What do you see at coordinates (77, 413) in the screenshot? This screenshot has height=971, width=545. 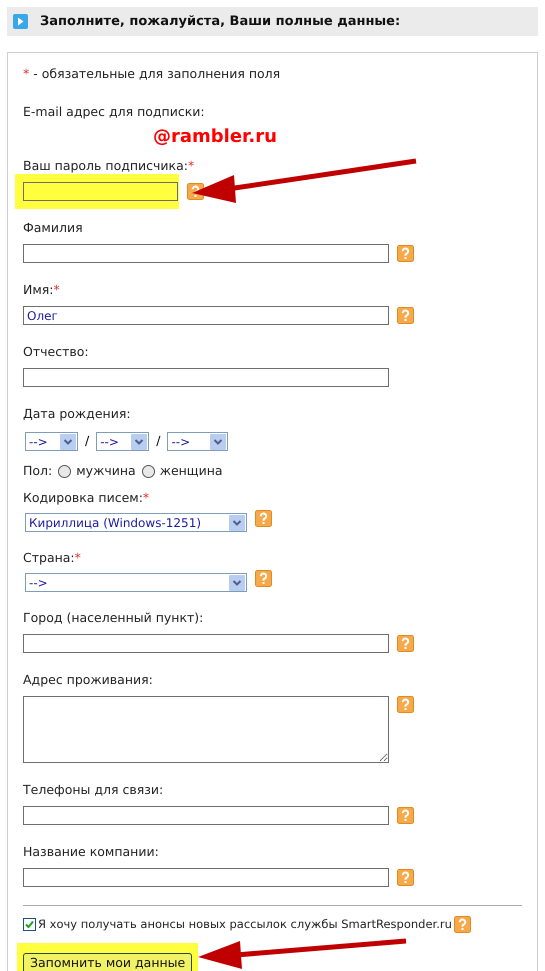 I see `field-label: Дата рождения:` at bounding box center [77, 413].